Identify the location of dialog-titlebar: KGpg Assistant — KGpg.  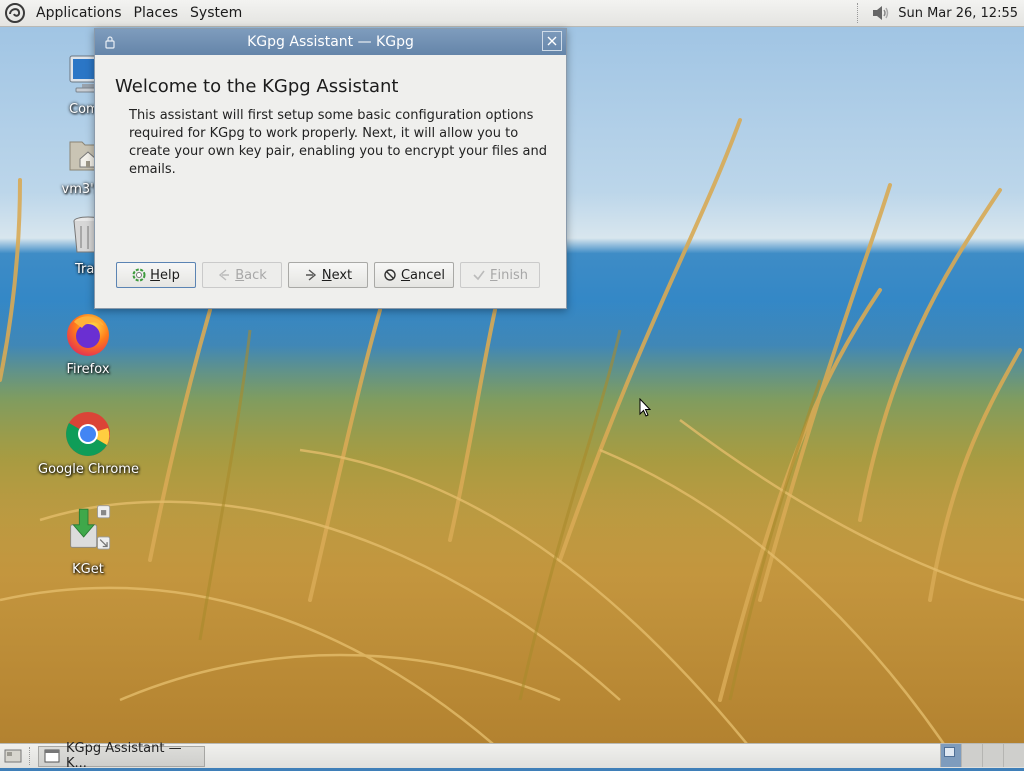
(330, 42).